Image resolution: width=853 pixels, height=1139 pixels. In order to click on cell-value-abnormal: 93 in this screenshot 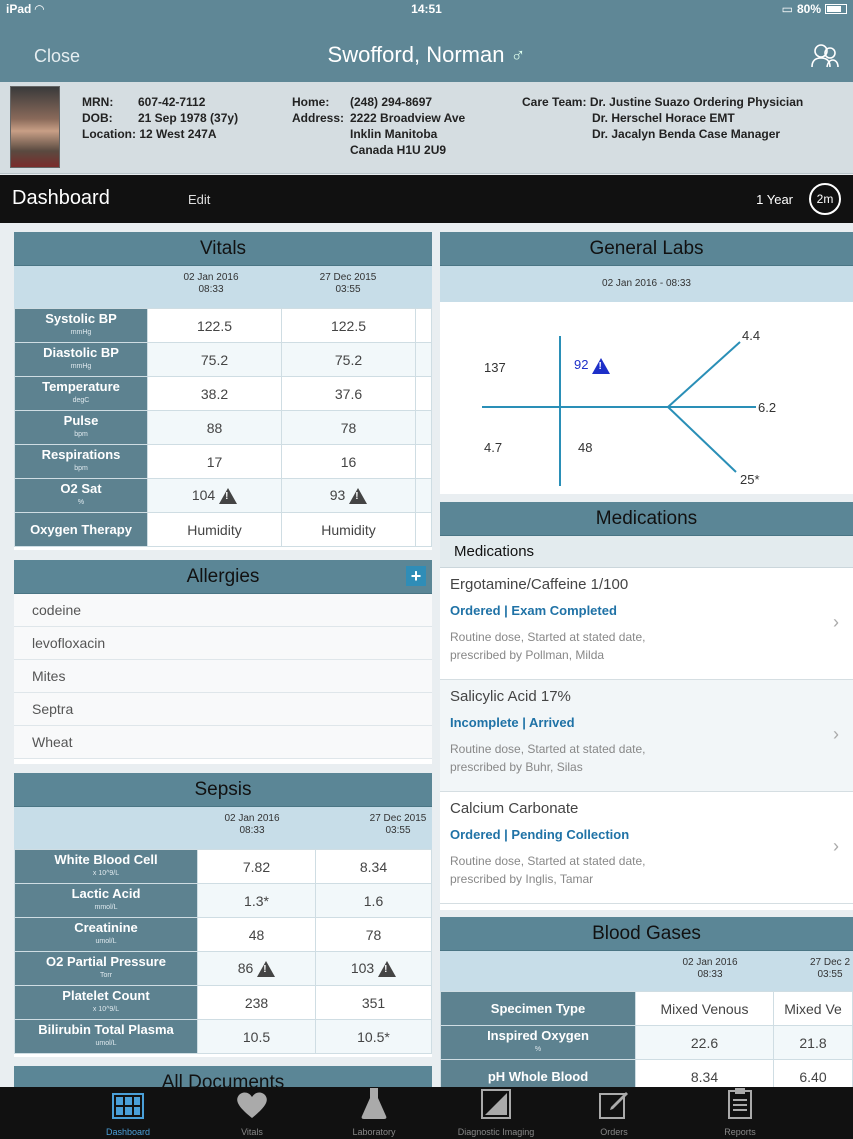, I will do `click(348, 495)`.